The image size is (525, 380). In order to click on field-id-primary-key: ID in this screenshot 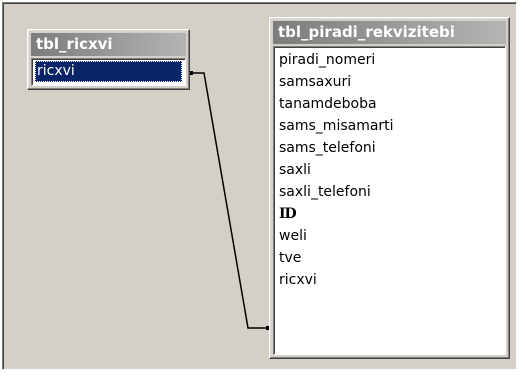, I will do `click(389, 214)`.